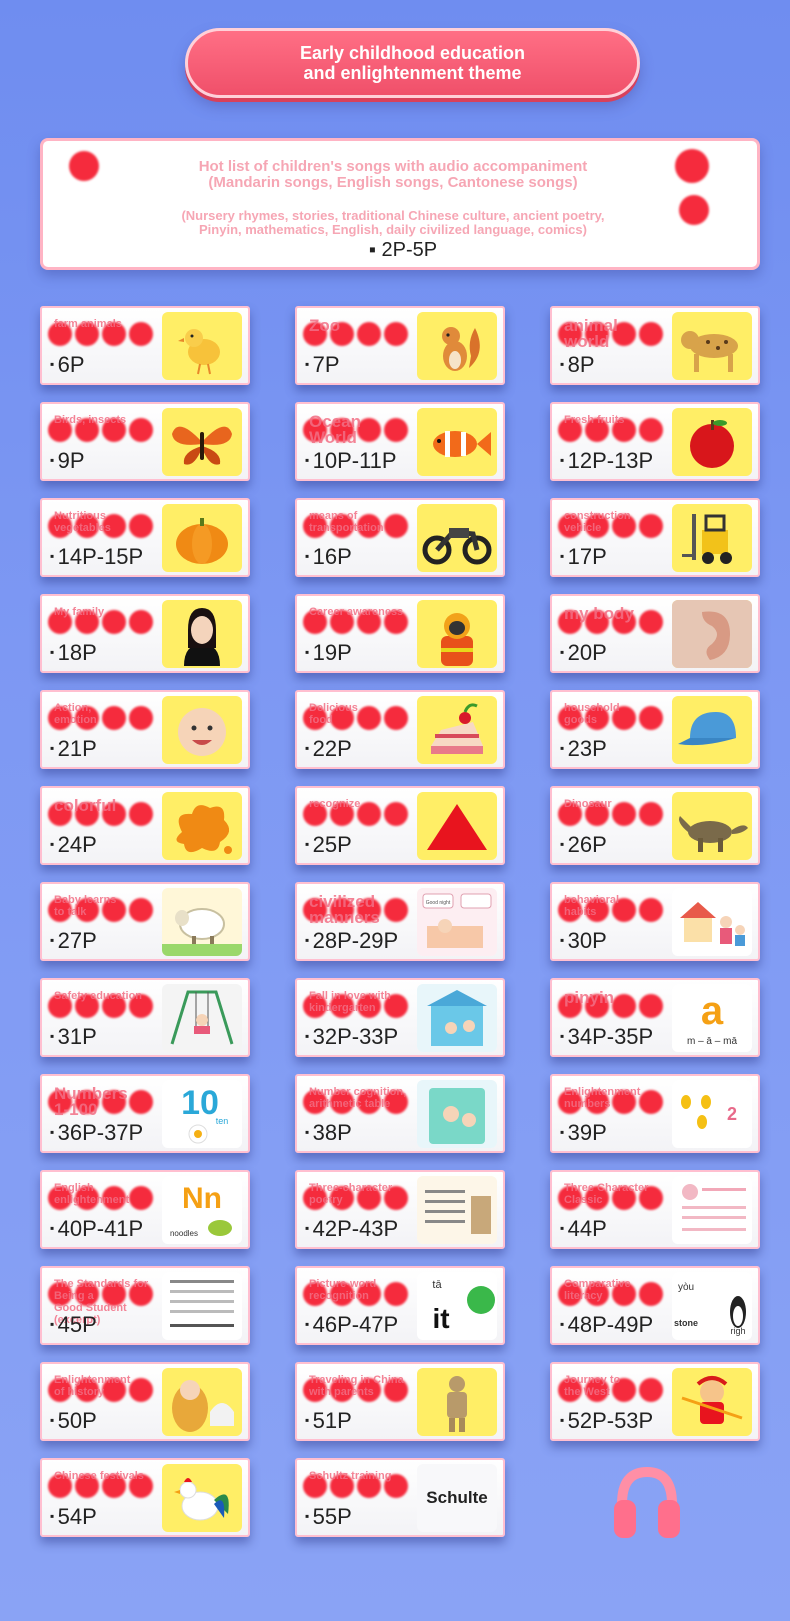 The height and width of the screenshot is (1621, 790). What do you see at coordinates (655, 1017) in the screenshot?
I see `topic-card: pinyin 34P-35P a m – ā – mā` at bounding box center [655, 1017].